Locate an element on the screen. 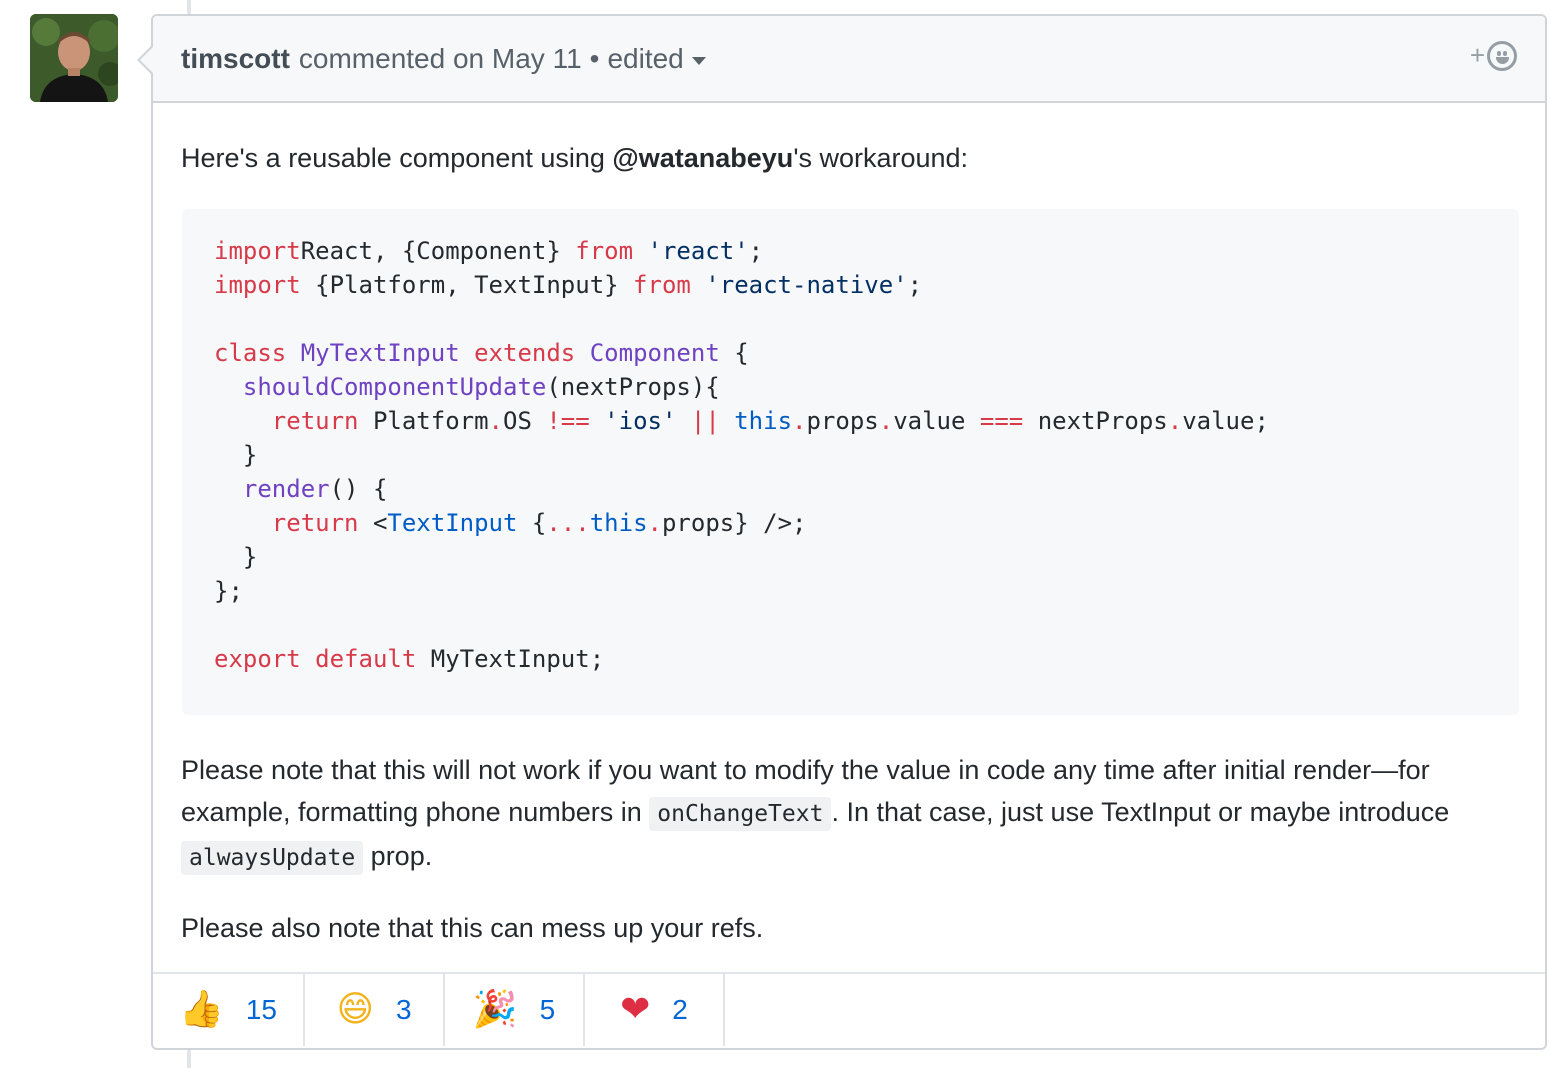 Image resolution: width=1550 pixels, height=1068 pixels. add-reaction-button: + is located at coordinates (1493, 55).